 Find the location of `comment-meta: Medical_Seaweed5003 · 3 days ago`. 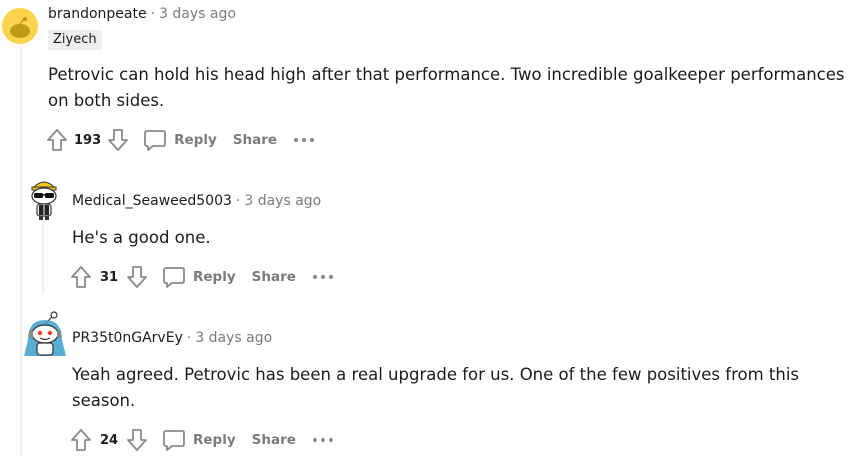

comment-meta: Medical_Seaweed5003 · 3 days ago is located at coordinates (196, 201).